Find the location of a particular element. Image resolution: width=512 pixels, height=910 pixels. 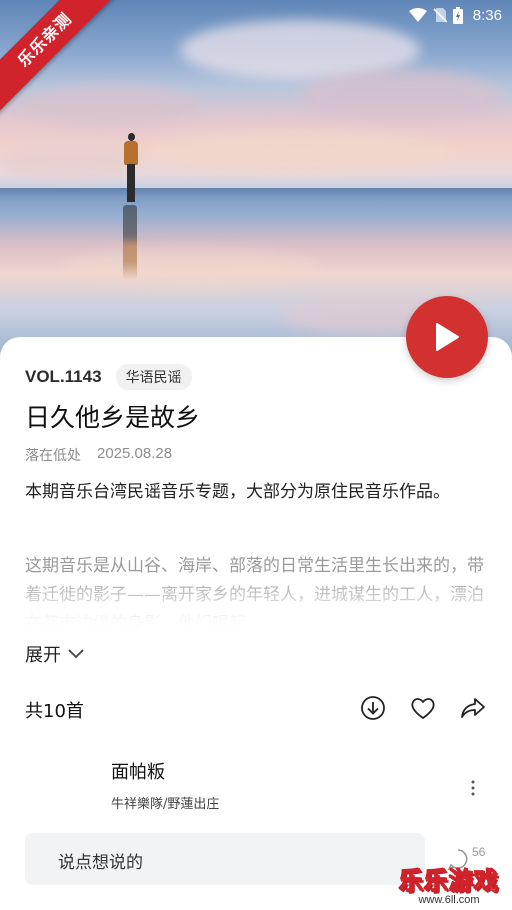

share-button is located at coordinates (473, 708).